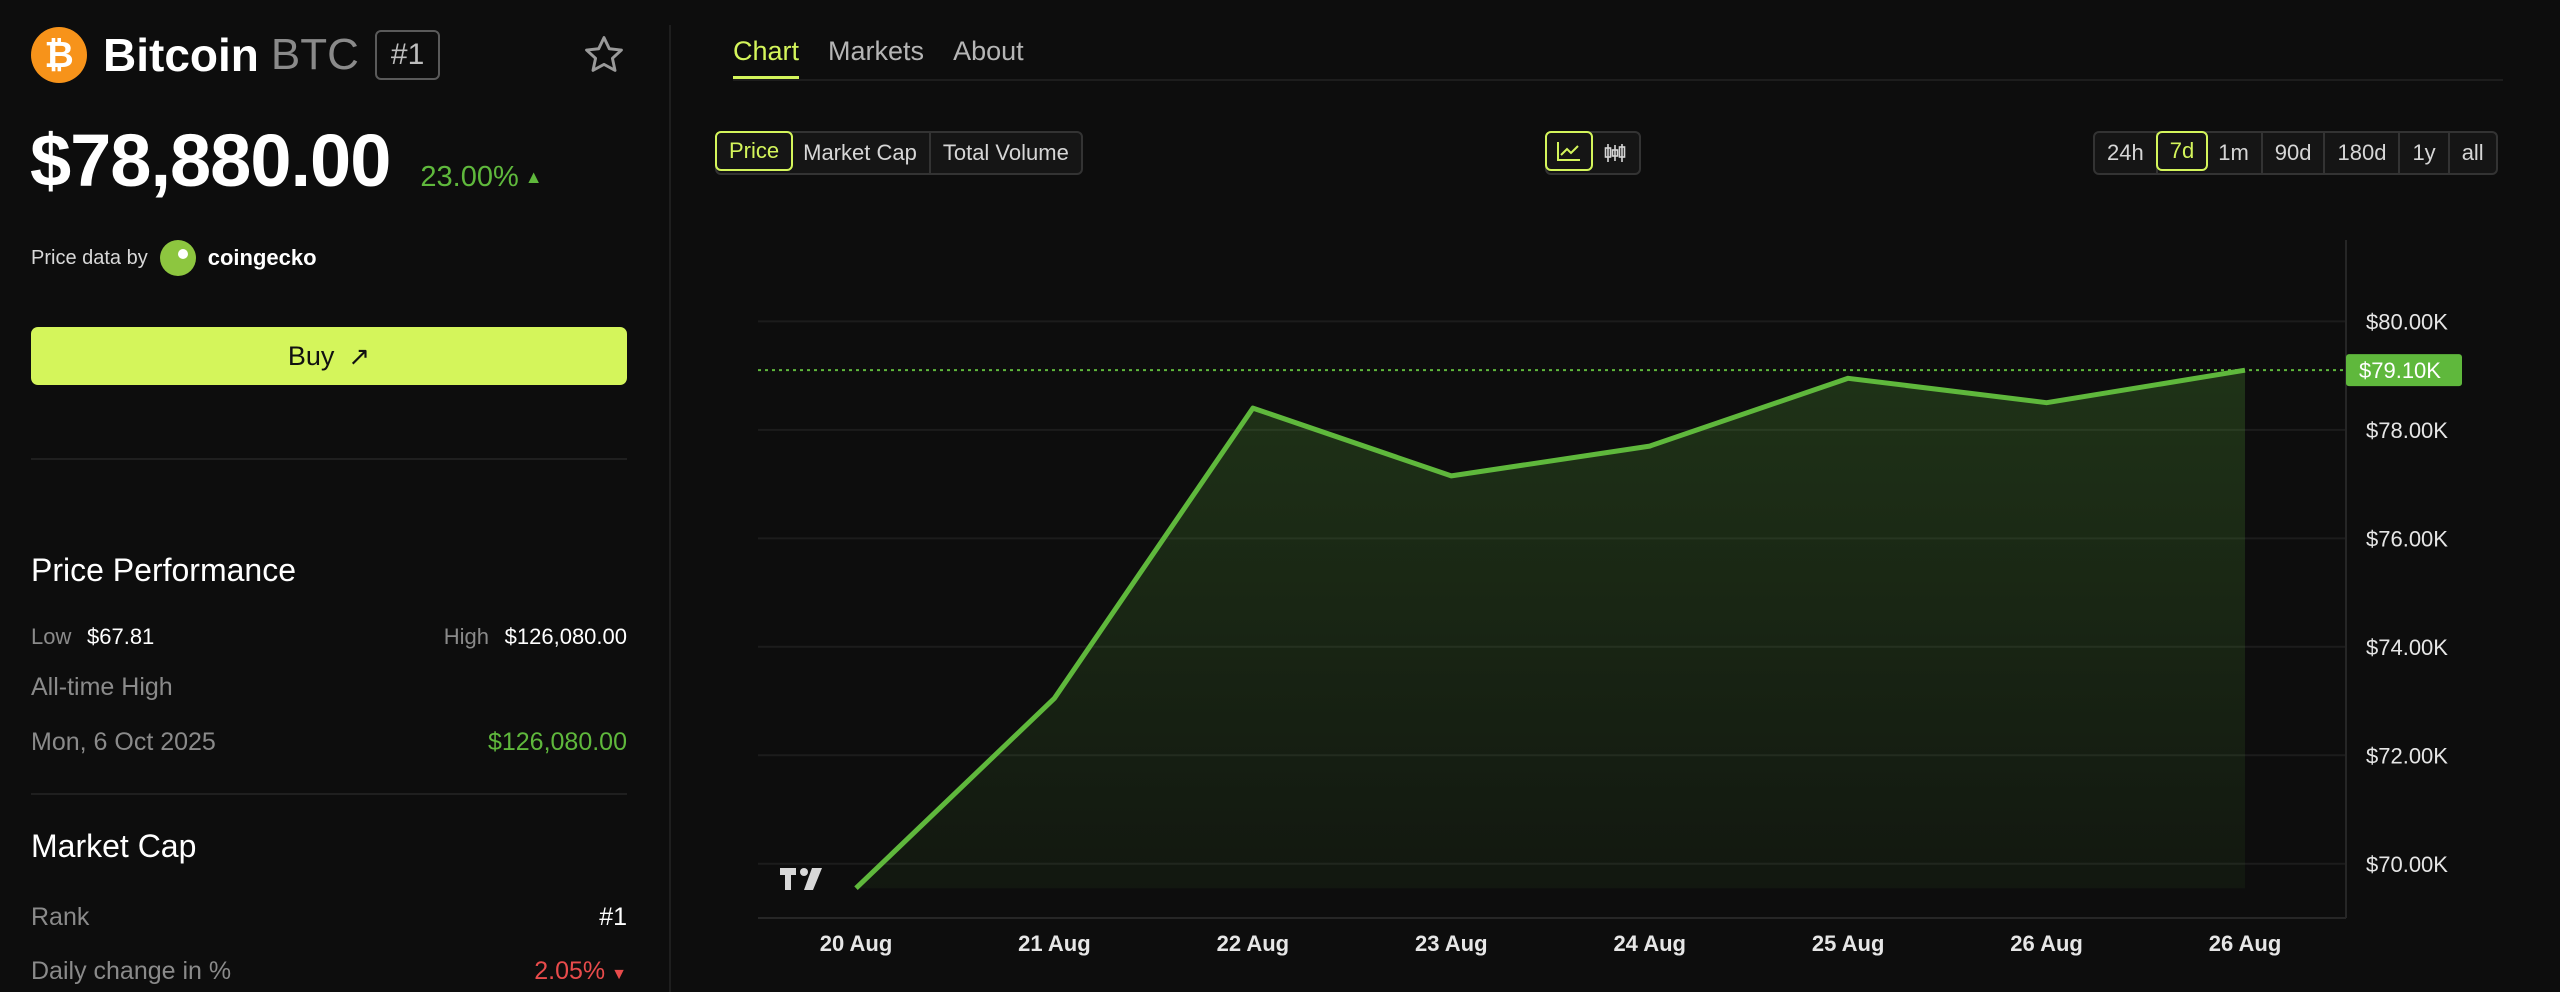  What do you see at coordinates (329, 639) in the screenshot?
I see `low-high-row: Low $67.81 High $126,080.00` at bounding box center [329, 639].